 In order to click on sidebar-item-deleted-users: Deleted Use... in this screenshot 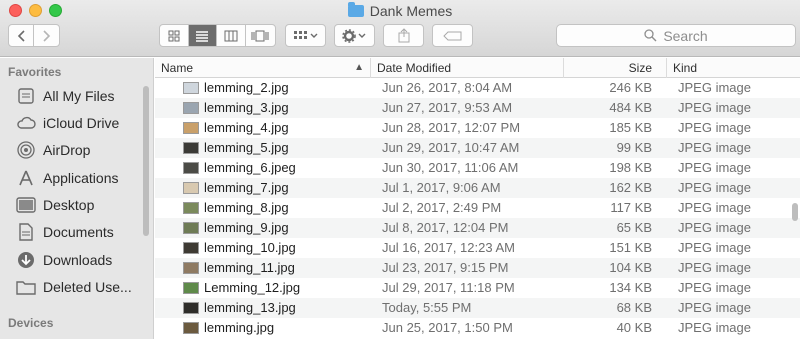, I will do `click(70, 287)`.